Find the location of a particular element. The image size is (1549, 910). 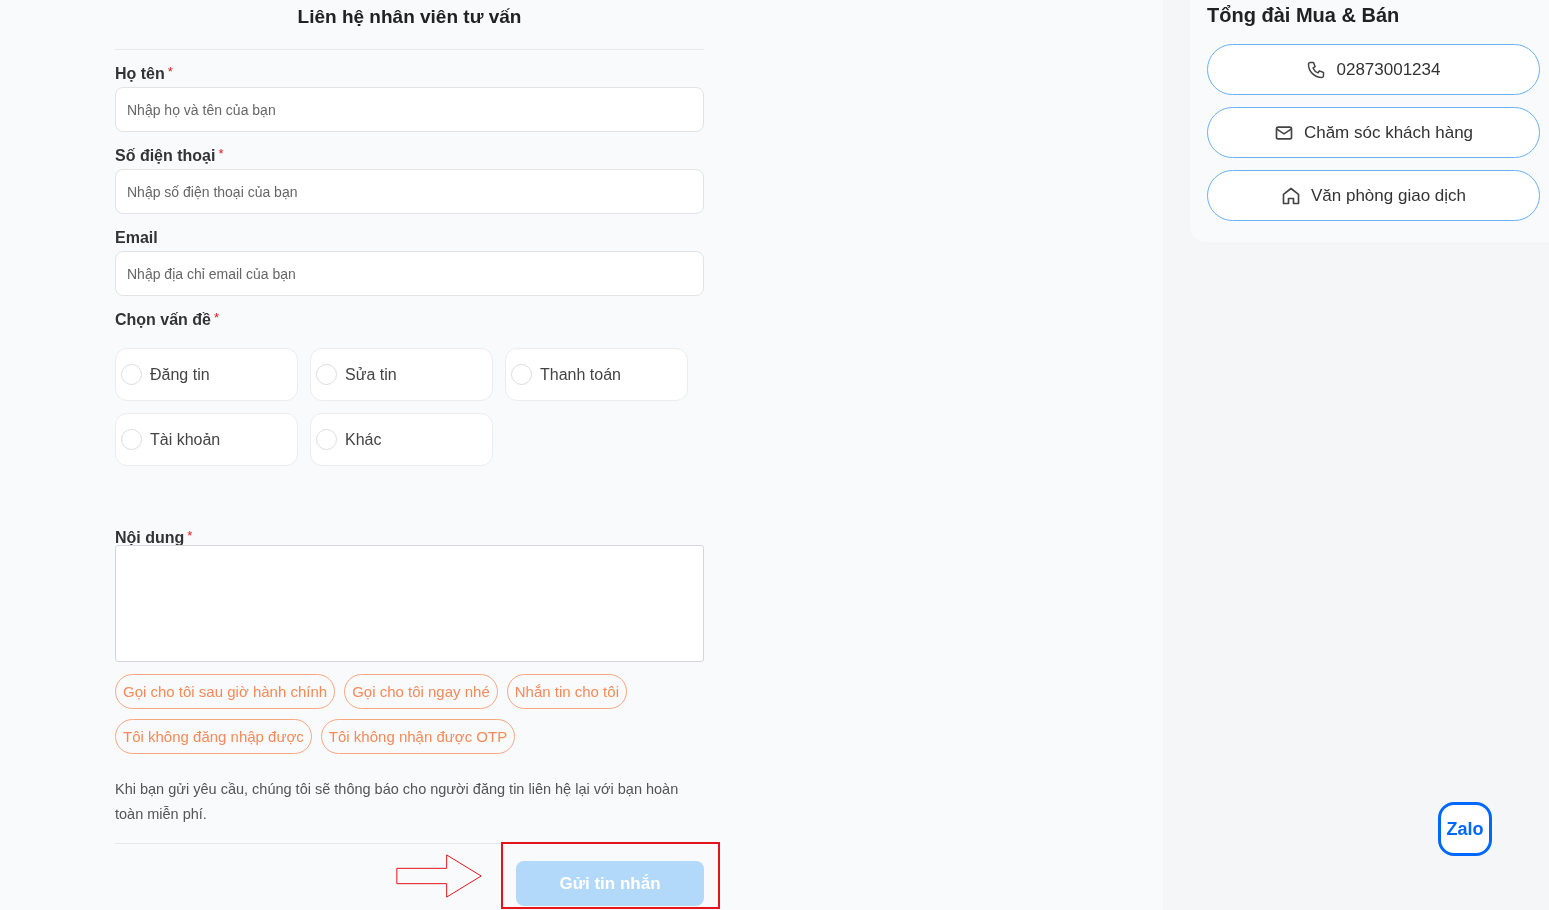

input-field: Nhập số điện thoại của bạn is located at coordinates (409, 191).